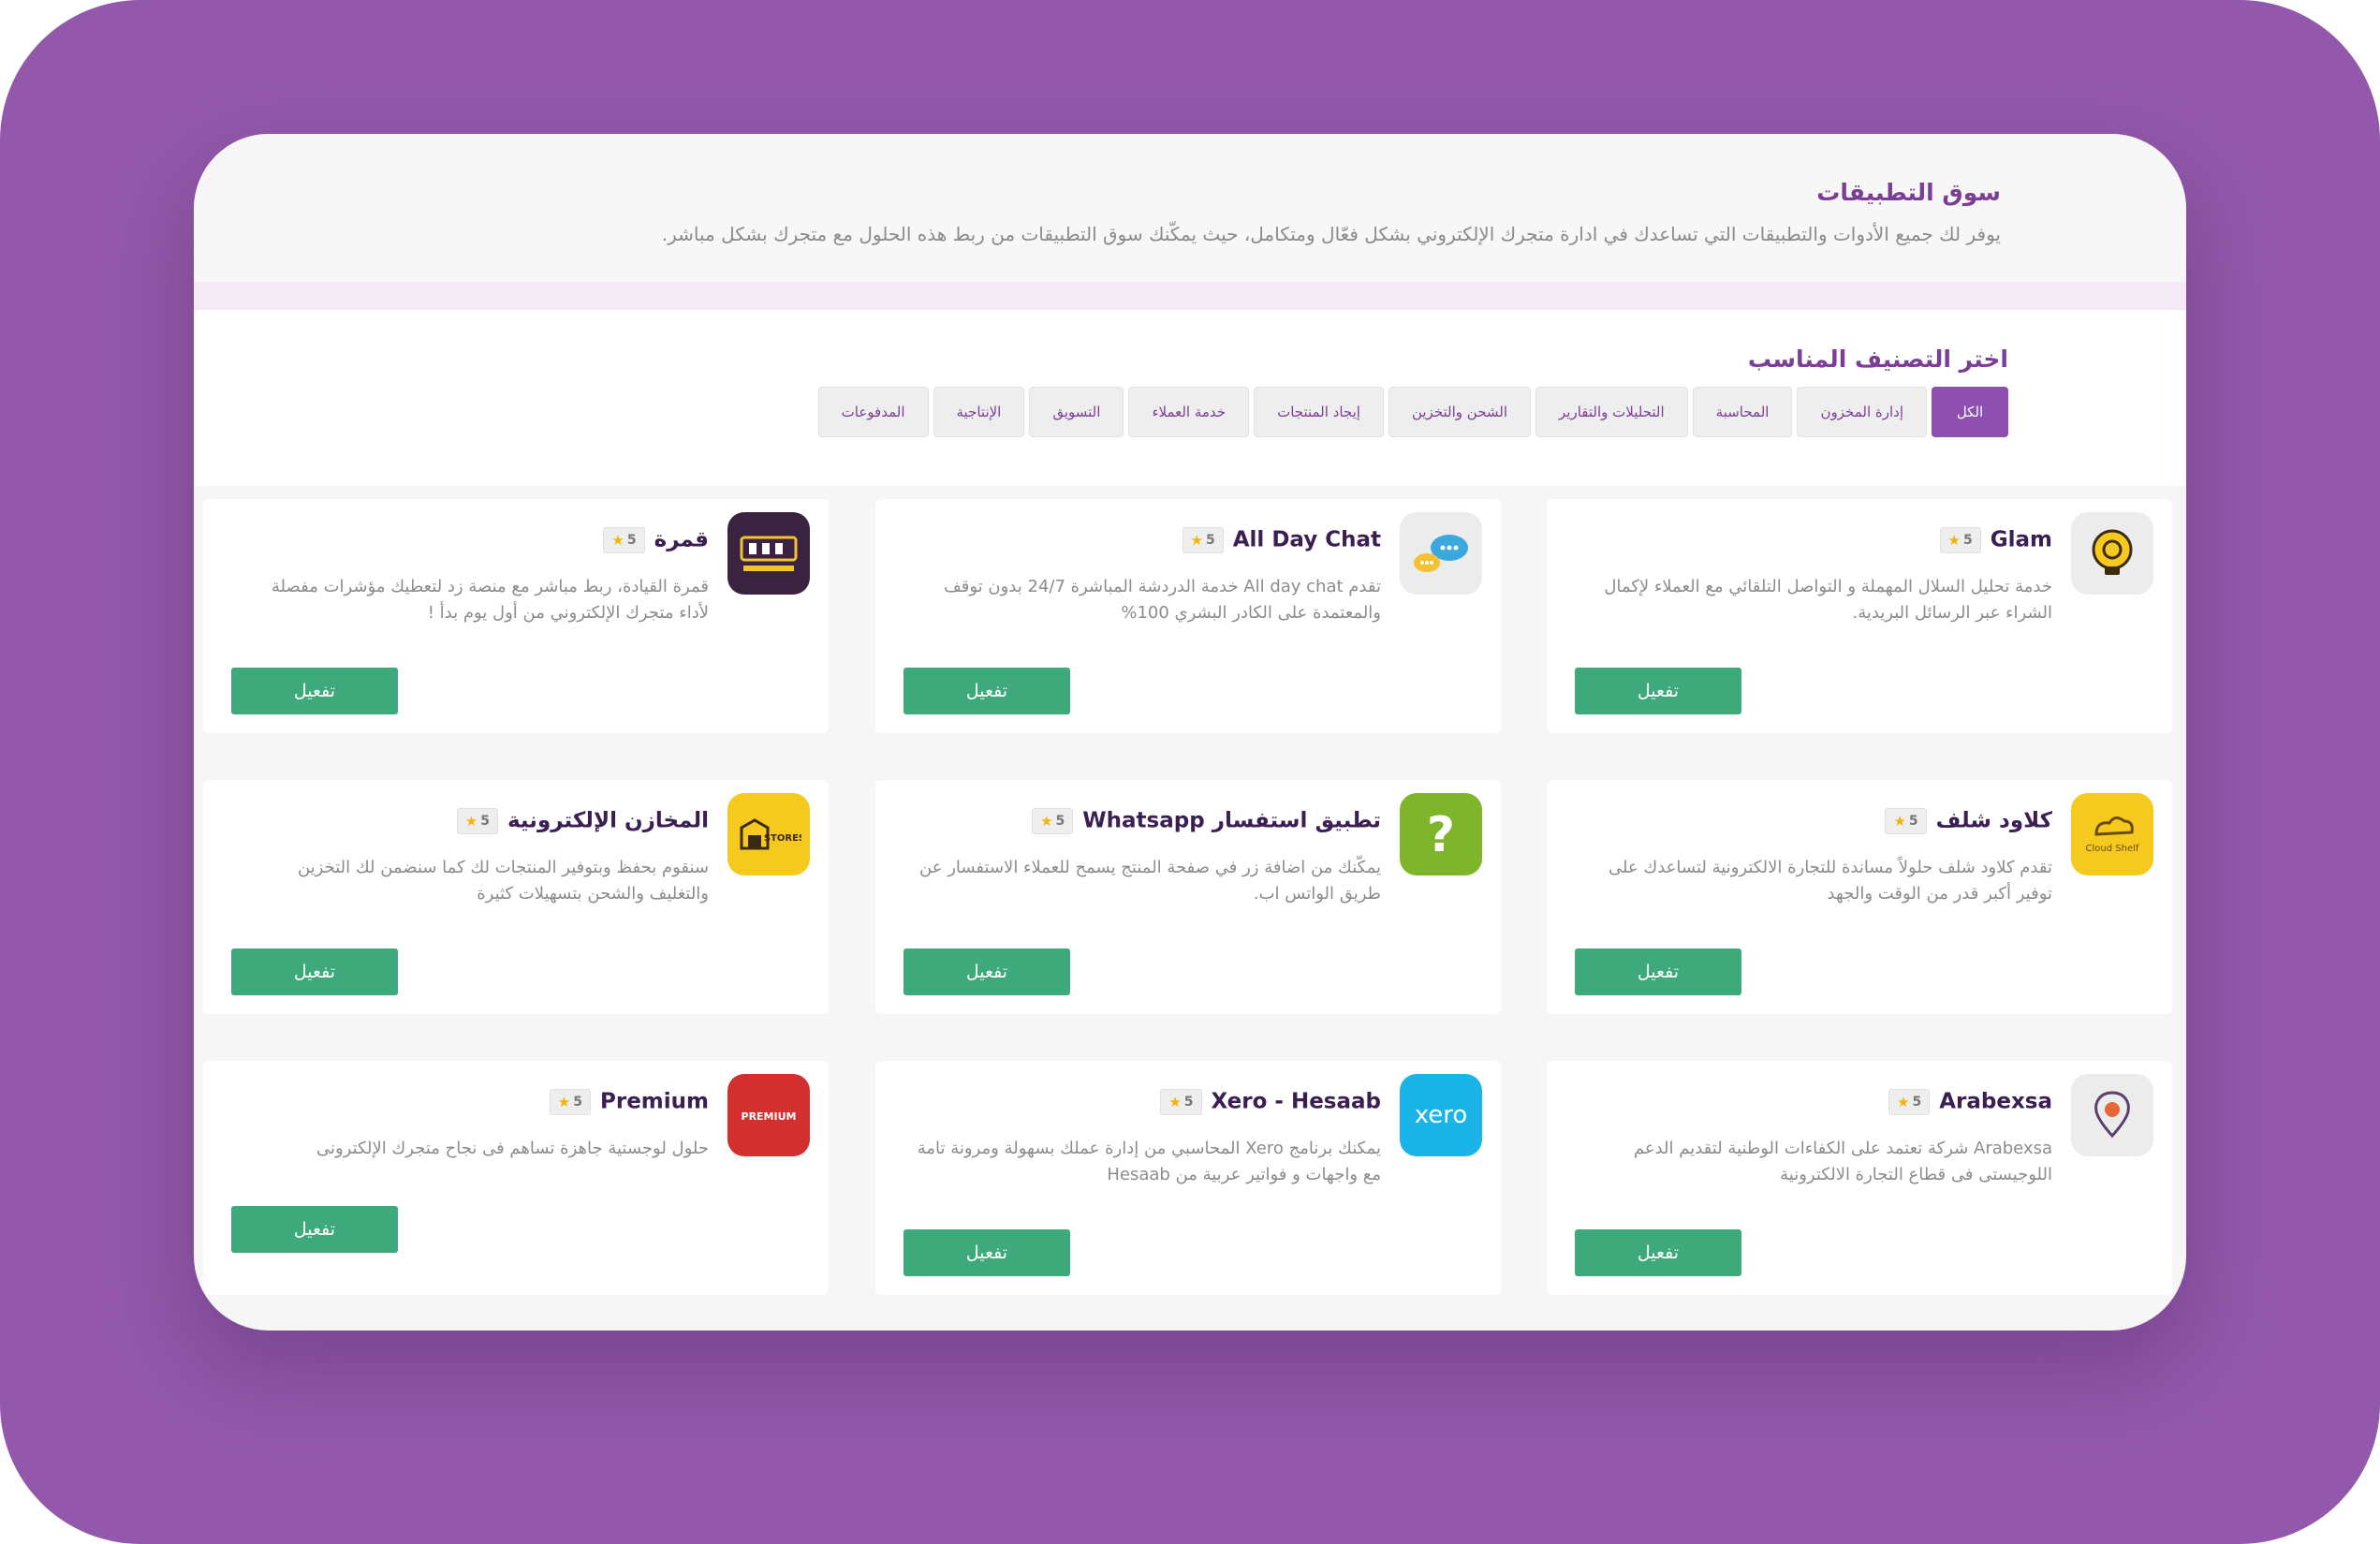 Image resolution: width=2380 pixels, height=1544 pixels. I want to click on xero-logo: xero, so click(1441, 1115).